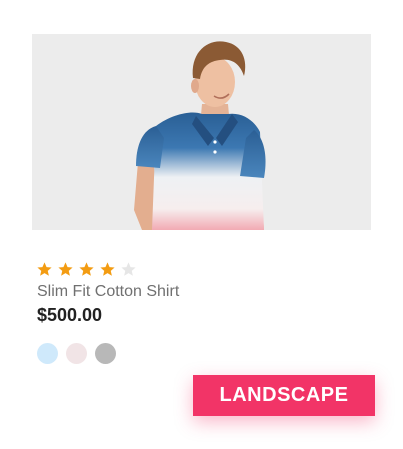  I want to click on product-price: $500.00, so click(70, 315).